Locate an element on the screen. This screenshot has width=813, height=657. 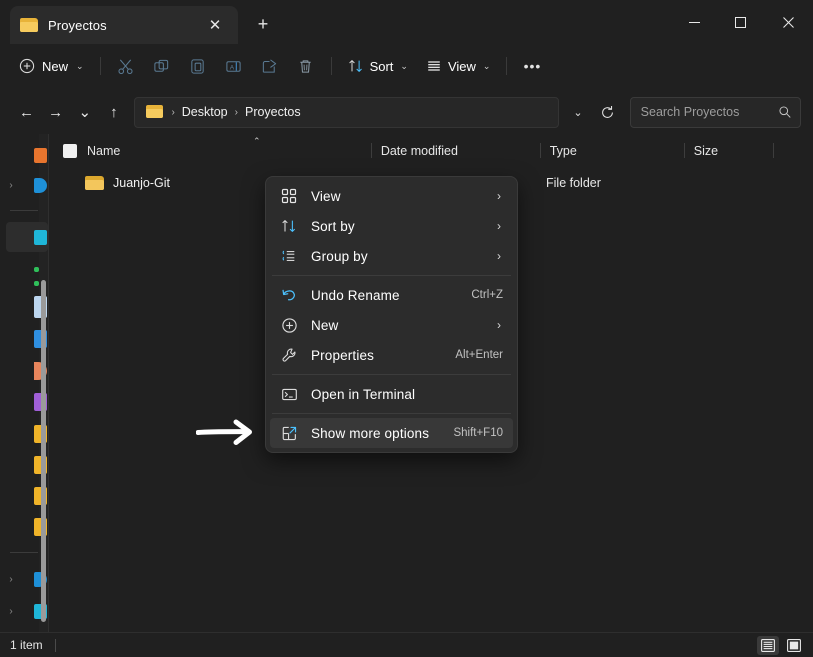
menu-item-show-more-options: Show more options Shift+F10 is located at coordinates (391, 433).